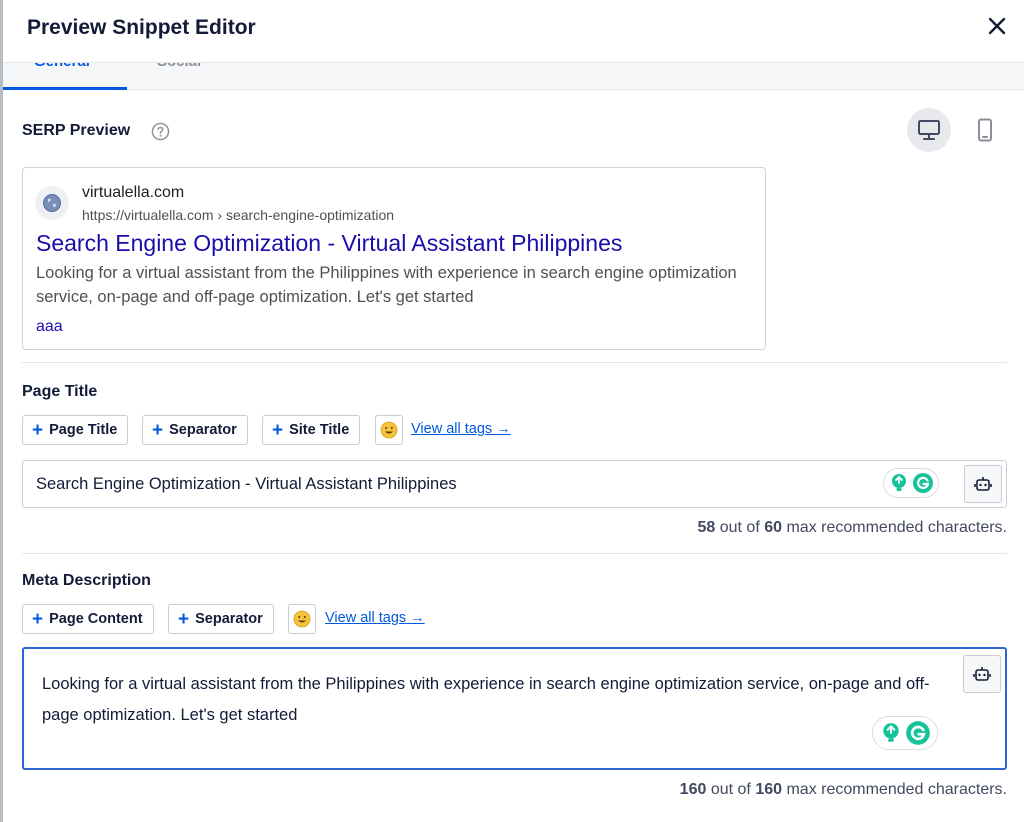  What do you see at coordinates (96, 619) in the screenshot?
I see `tag-label: Page Content` at bounding box center [96, 619].